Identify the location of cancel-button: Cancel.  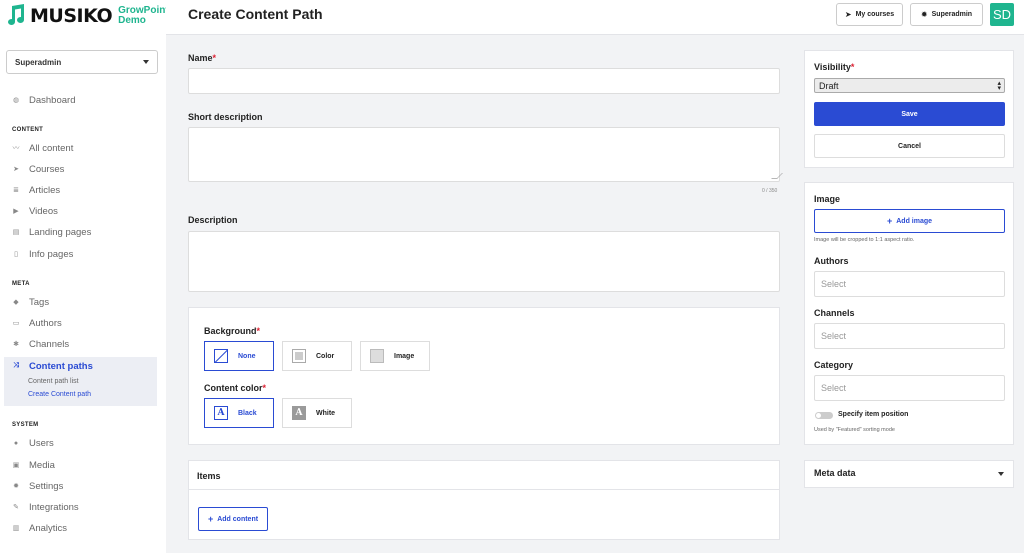
(909, 146).